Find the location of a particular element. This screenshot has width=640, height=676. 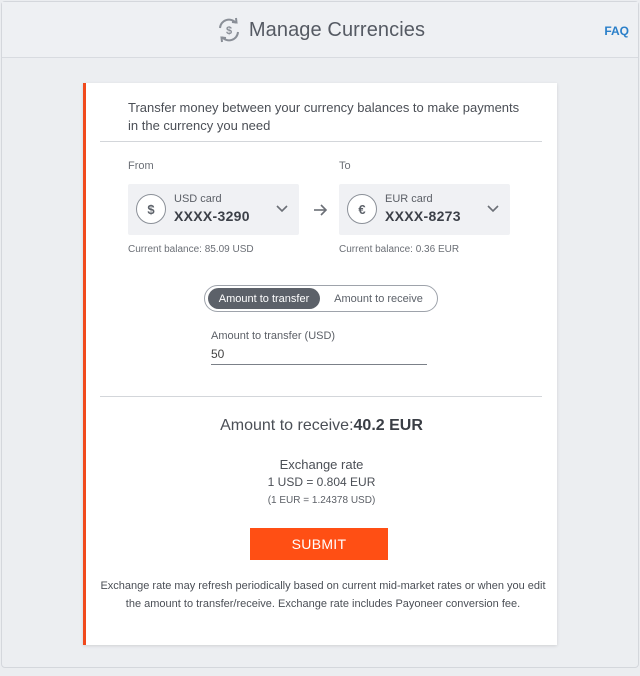

to-balance: Current balance: 0.36 EUR is located at coordinates (399, 249).